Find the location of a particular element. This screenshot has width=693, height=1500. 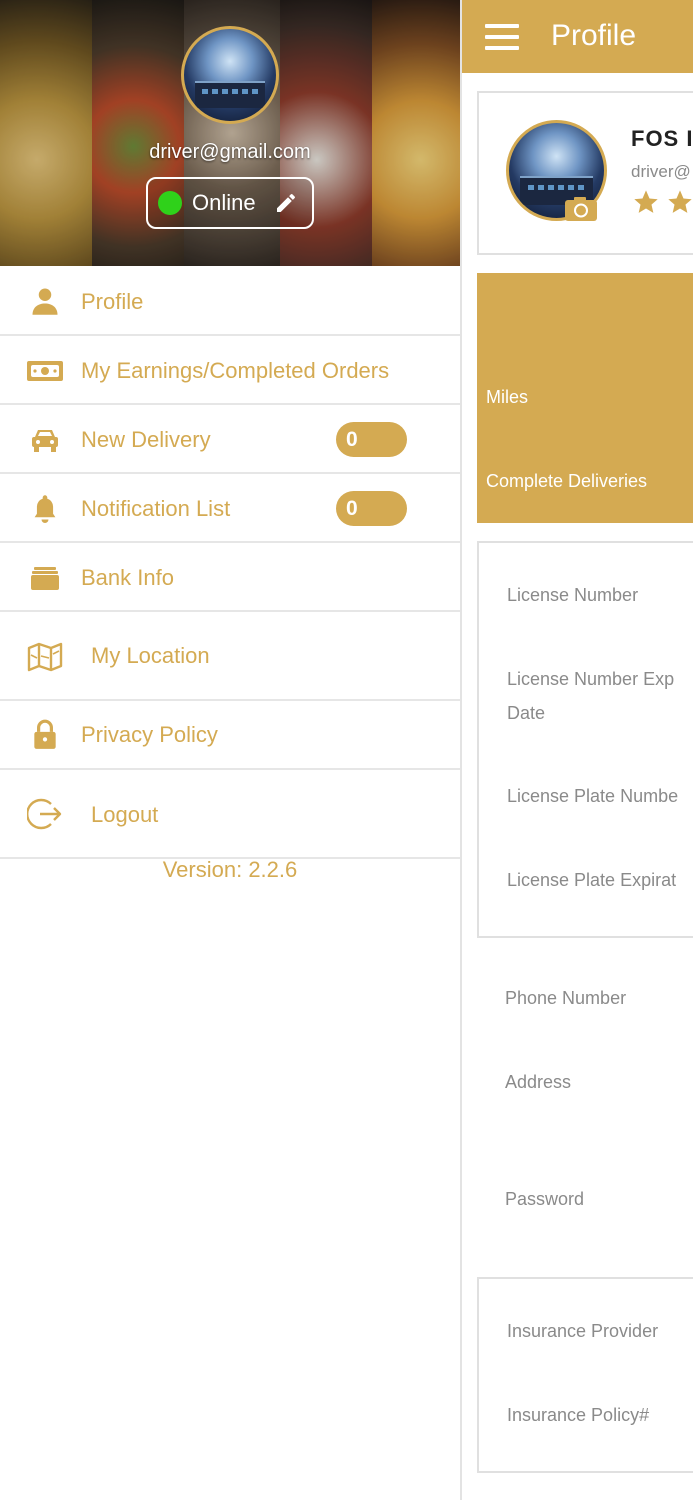

address-field: Address is located at coordinates (599, 1082).